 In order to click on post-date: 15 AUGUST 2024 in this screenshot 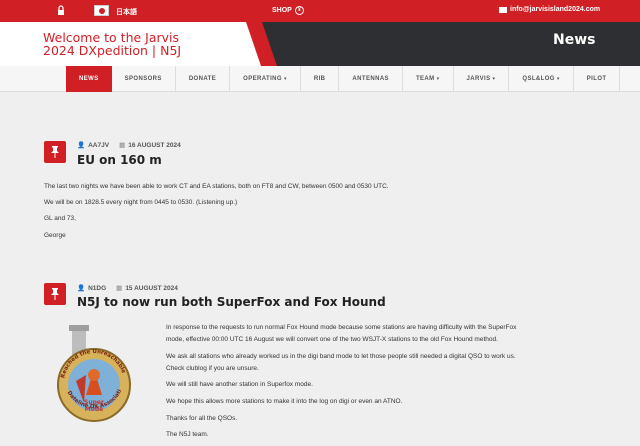, I will do `click(151, 288)`.